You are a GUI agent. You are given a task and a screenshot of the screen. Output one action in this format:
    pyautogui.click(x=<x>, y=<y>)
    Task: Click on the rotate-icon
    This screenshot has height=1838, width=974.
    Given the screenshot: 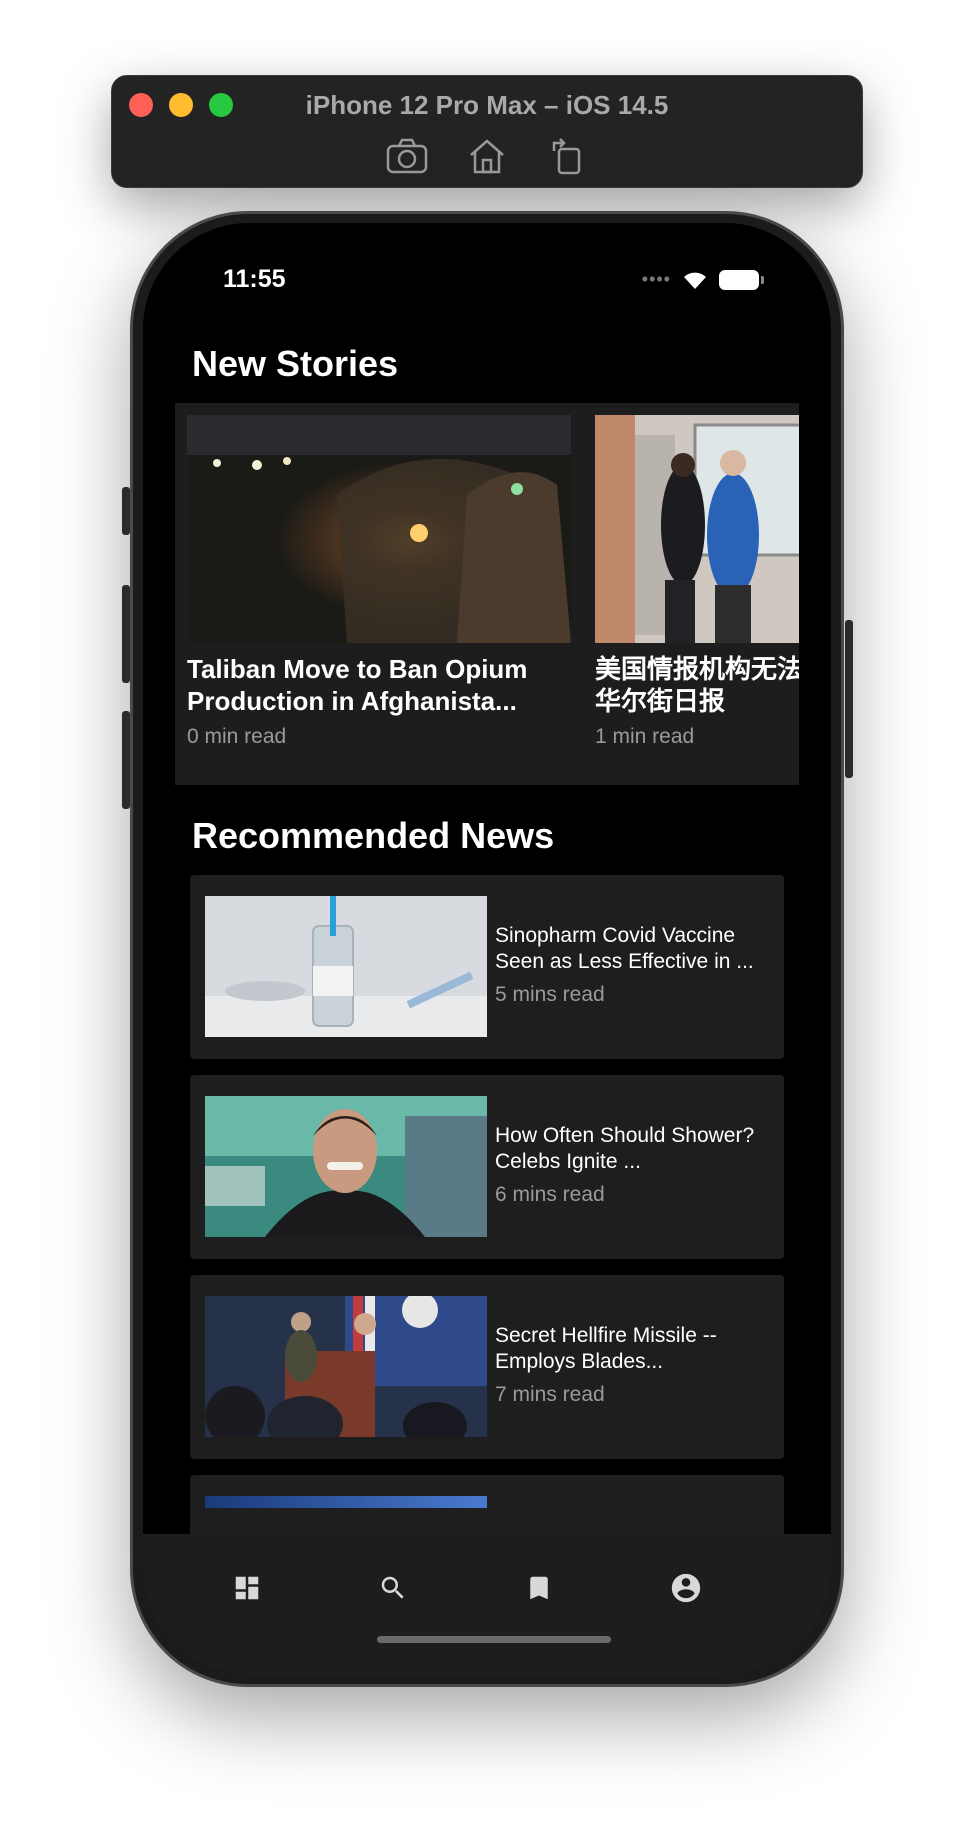 What is the action you would take?
    pyautogui.click(x=566, y=156)
    